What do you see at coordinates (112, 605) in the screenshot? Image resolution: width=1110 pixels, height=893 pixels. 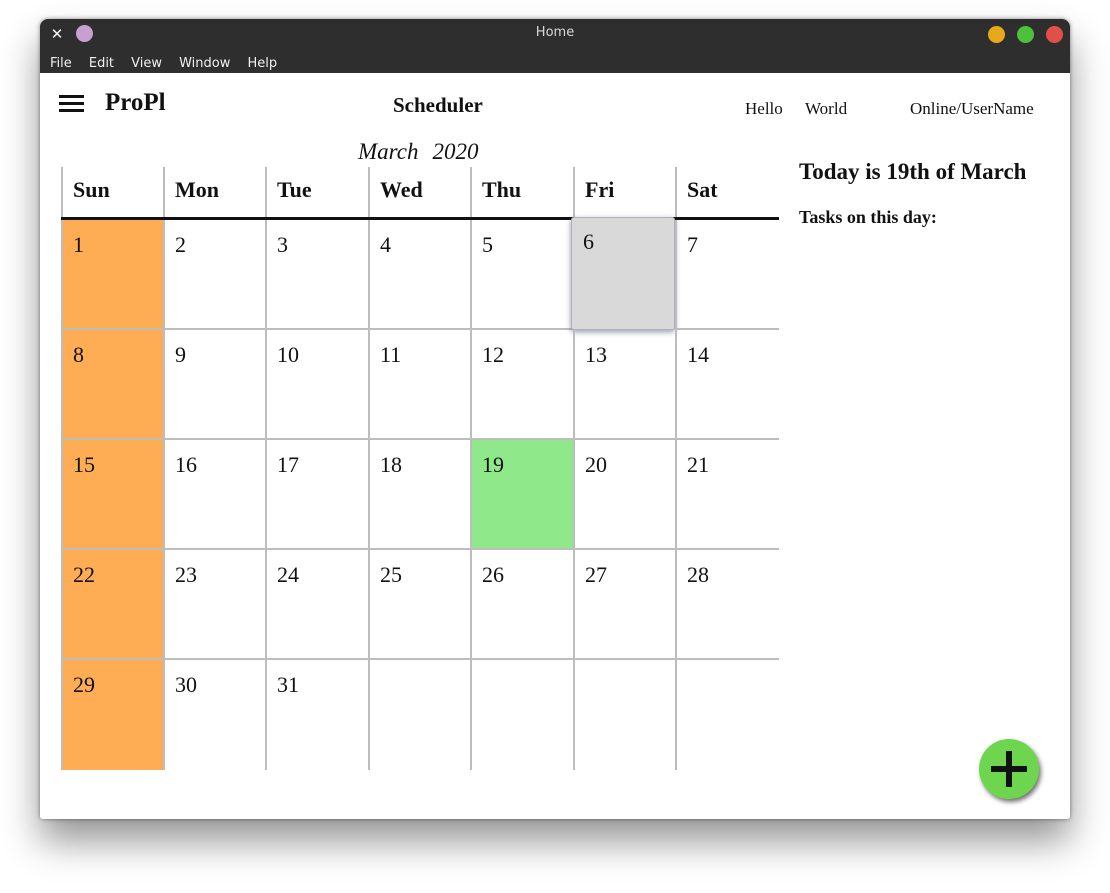 I see `day-cell-22: 22` at bounding box center [112, 605].